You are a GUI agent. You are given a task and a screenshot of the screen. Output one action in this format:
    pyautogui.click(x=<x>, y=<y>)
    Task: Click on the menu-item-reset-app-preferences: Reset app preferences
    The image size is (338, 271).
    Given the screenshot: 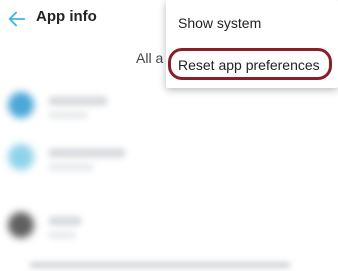 What is the action you would take?
    pyautogui.click(x=252, y=65)
    